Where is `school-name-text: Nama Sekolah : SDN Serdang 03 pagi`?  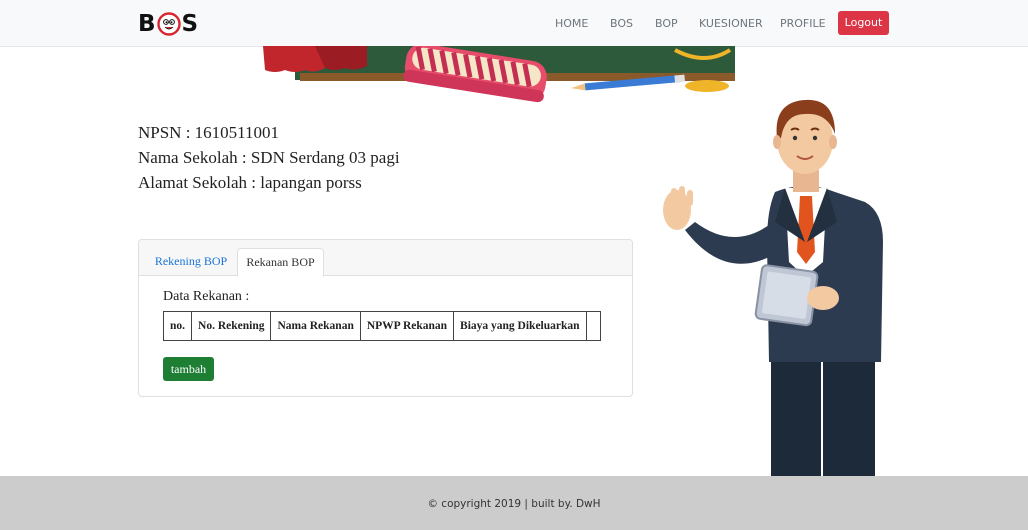
school-name-text: Nama Sekolah : SDN Serdang 03 pagi is located at coordinates (269, 157).